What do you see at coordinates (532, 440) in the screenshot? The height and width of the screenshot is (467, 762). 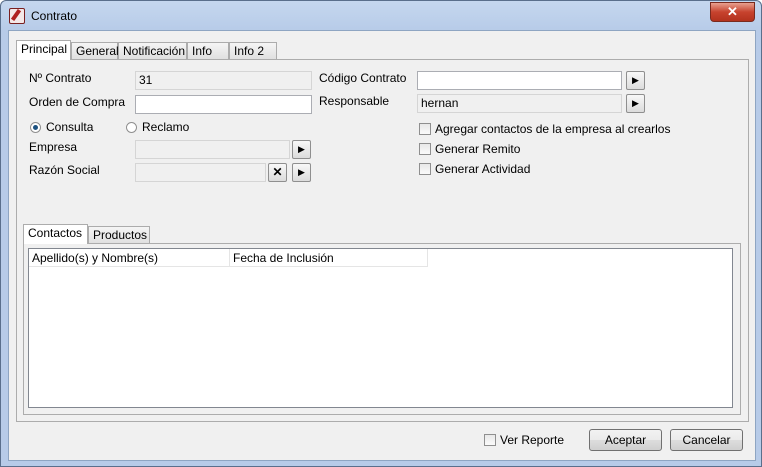 I see `ver-reporte-label: Ver Reporte` at bounding box center [532, 440].